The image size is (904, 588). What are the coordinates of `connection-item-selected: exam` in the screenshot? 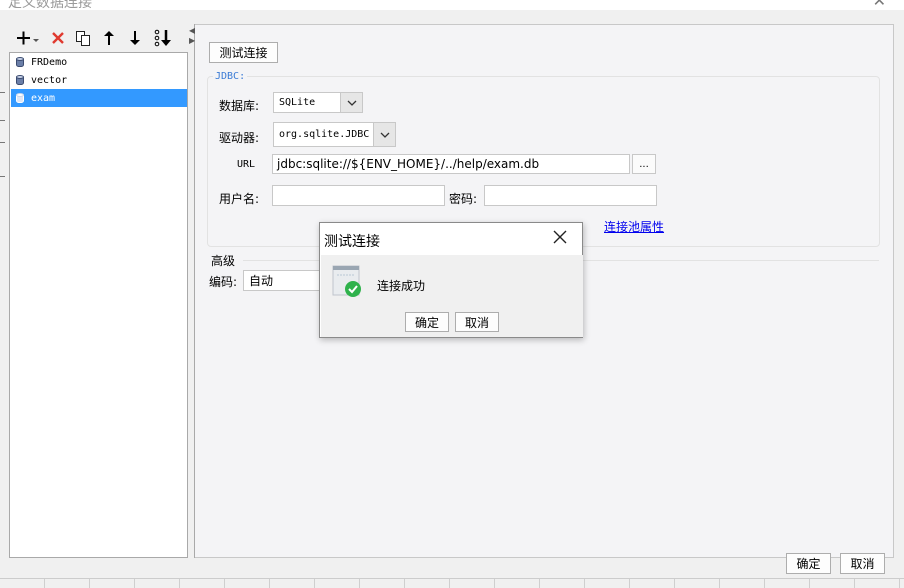 It's located at (99, 98).